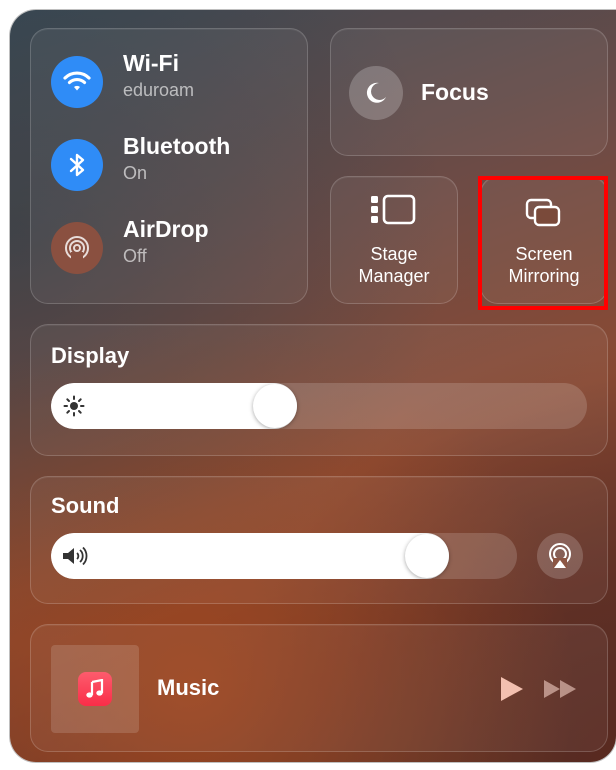 Image resolution: width=616 pixels, height=770 pixels. What do you see at coordinates (561, 689) in the screenshot?
I see `fast-forward-icon` at bounding box center [561, 689].